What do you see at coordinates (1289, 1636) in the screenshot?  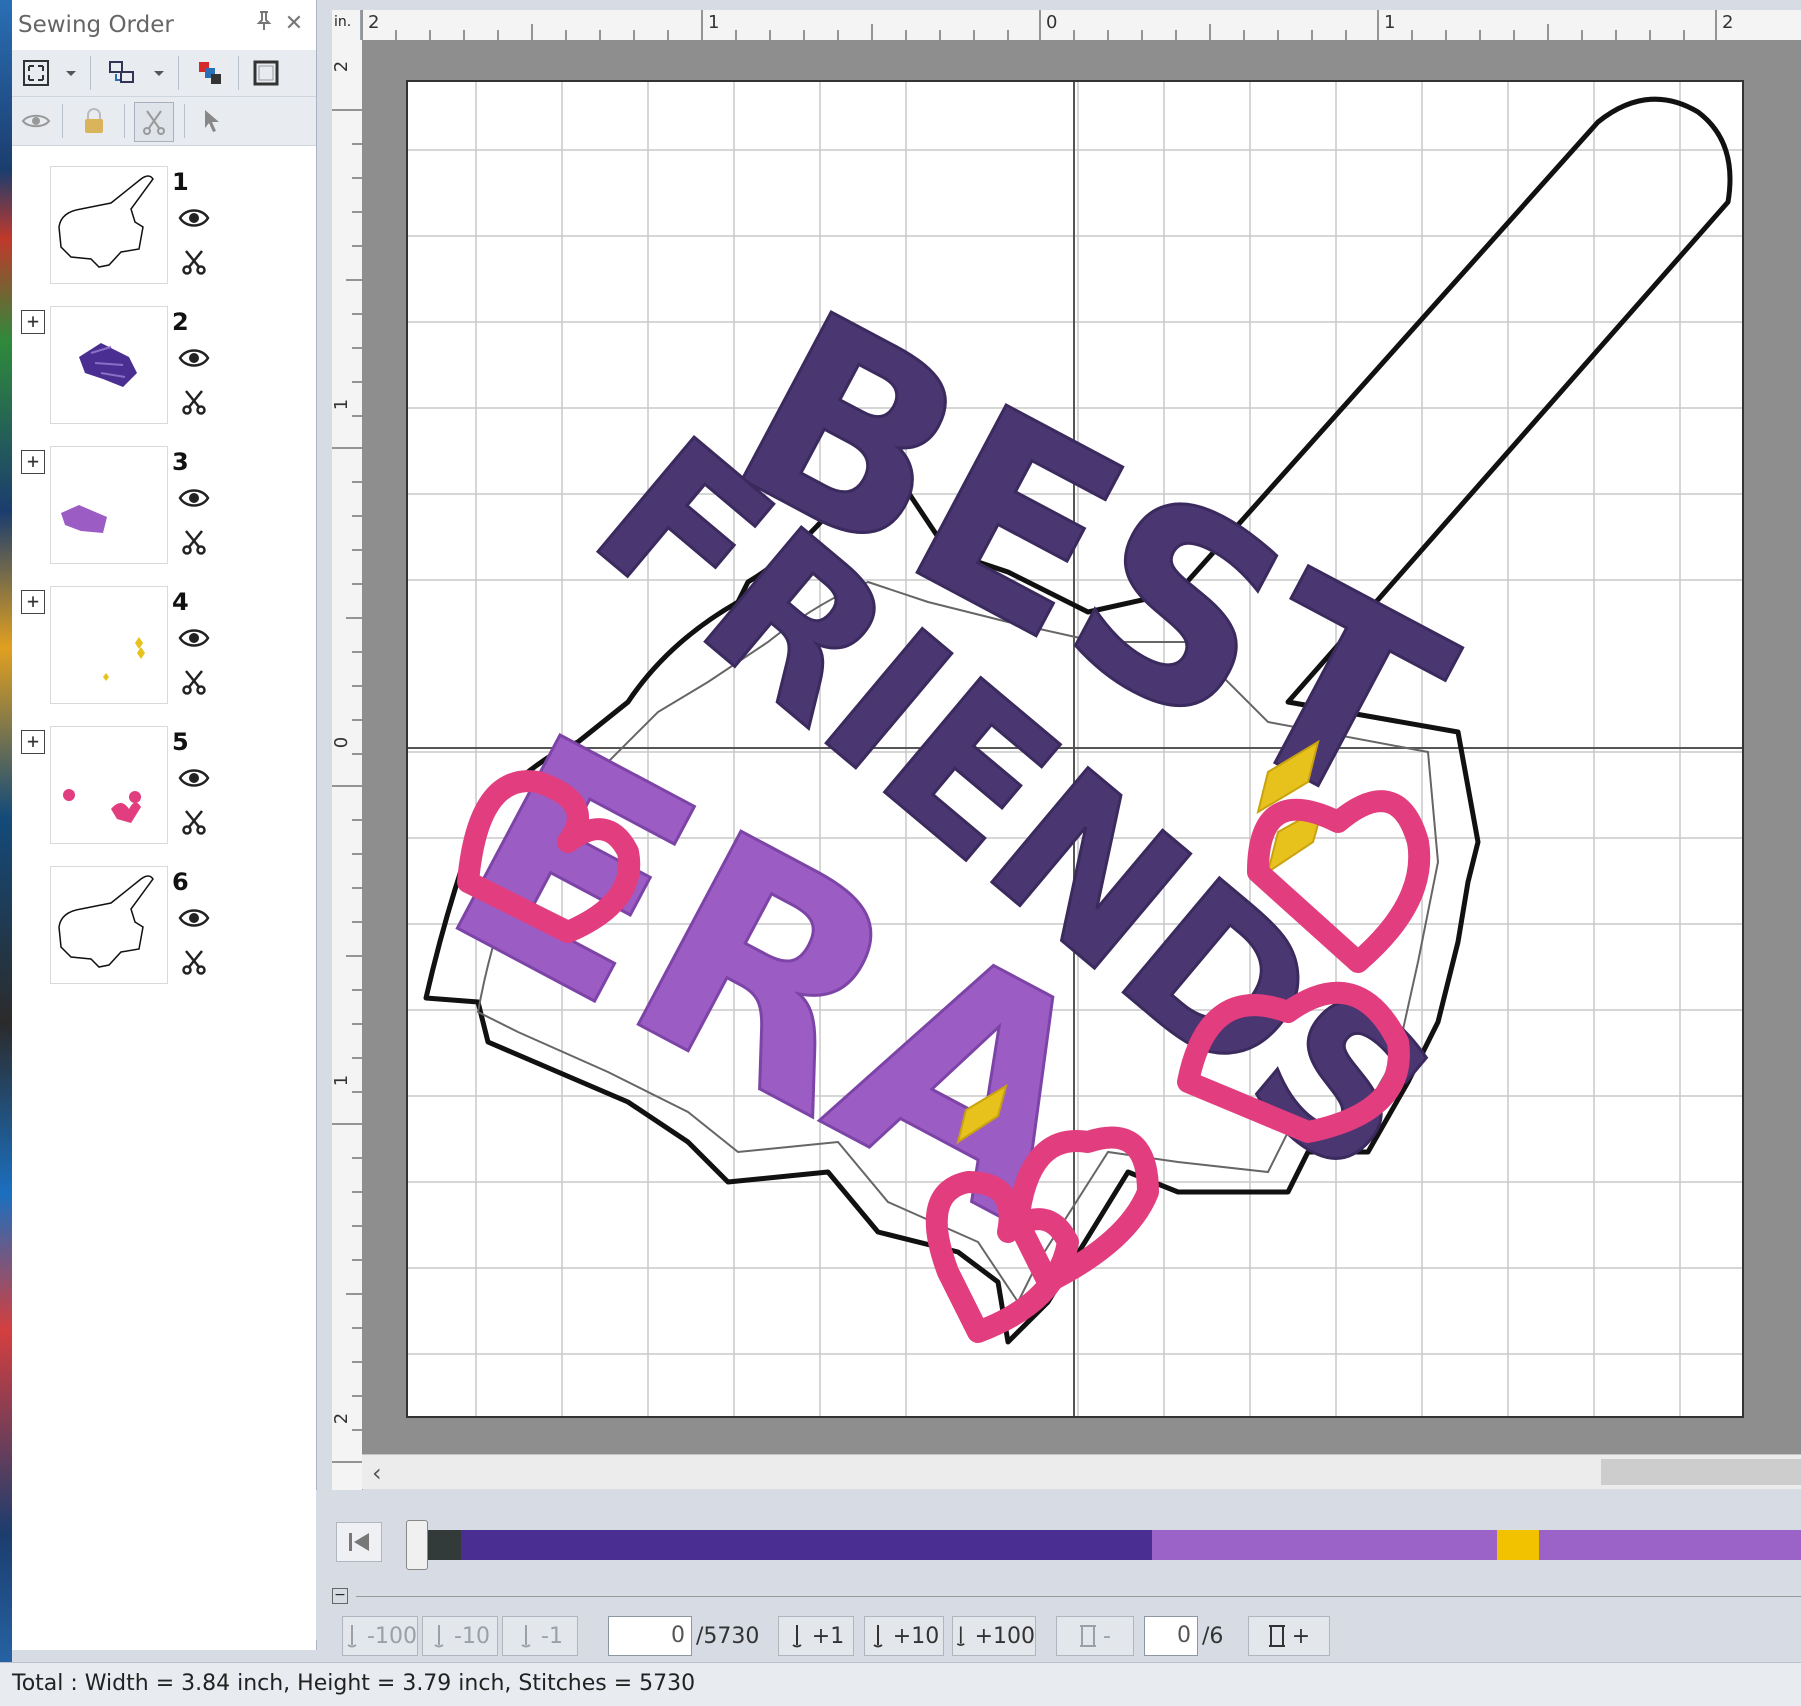 I see `color-plus-button: +` at bounding box center [1289, 1636].